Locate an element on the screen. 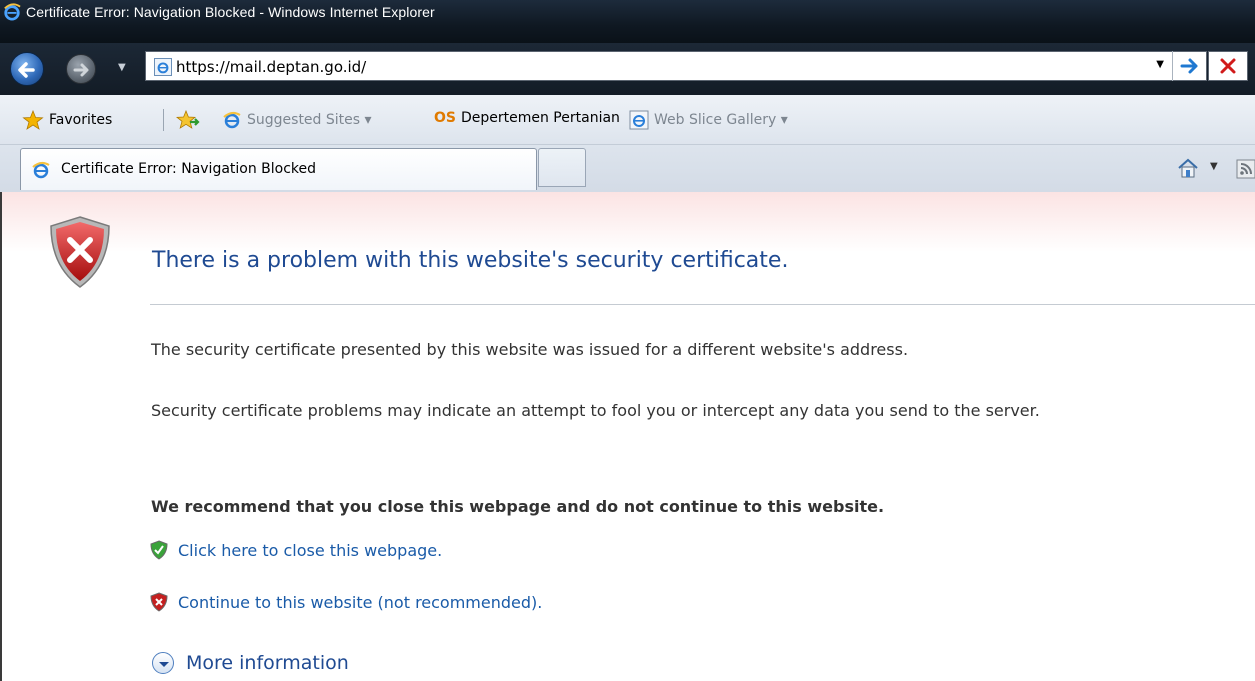  depertemen-pertanian-link: OS Depertemen Pertanian is located at coordinates (527, 118).